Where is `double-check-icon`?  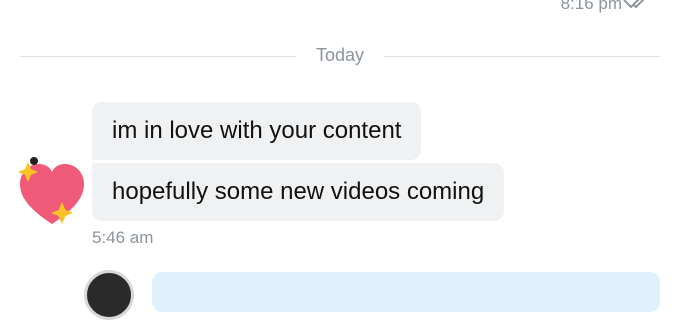
double-check-icon is located at coordinates (634, 4).